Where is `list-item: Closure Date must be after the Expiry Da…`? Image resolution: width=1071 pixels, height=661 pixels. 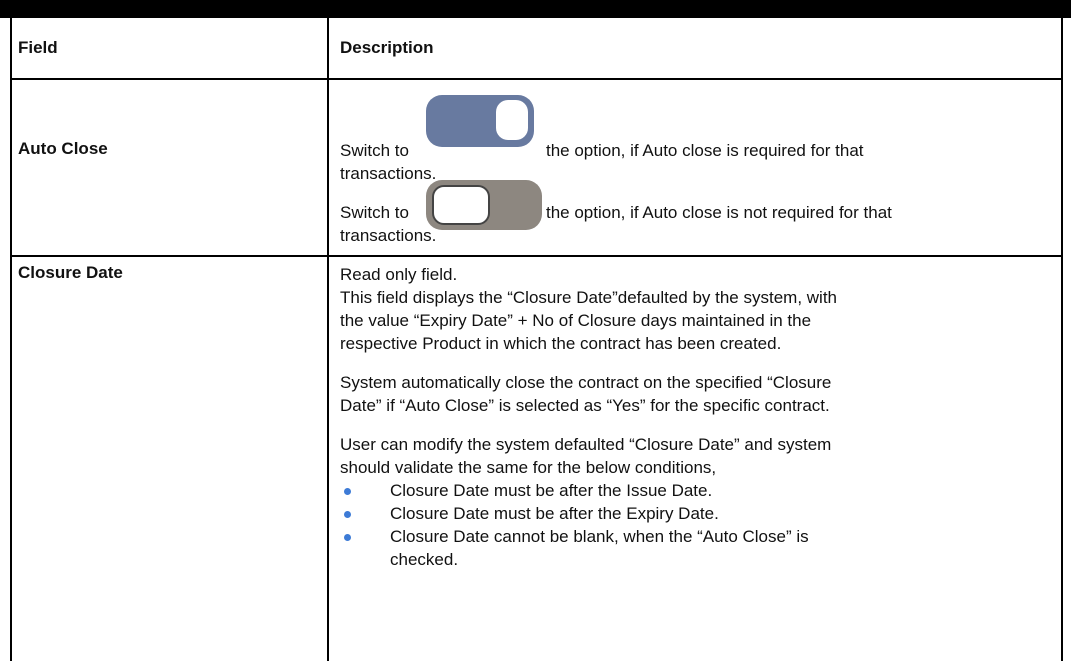 list-item: Closure Date must be after the Expiry Da… is located at coordinates (685, 513).